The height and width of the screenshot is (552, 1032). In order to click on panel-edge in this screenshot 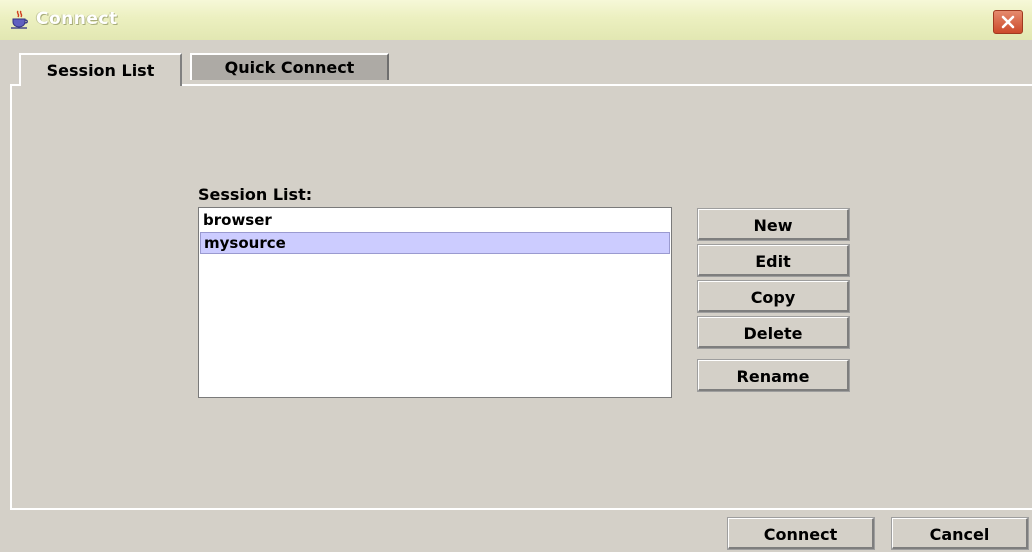, I will do `click(11, 297)`.